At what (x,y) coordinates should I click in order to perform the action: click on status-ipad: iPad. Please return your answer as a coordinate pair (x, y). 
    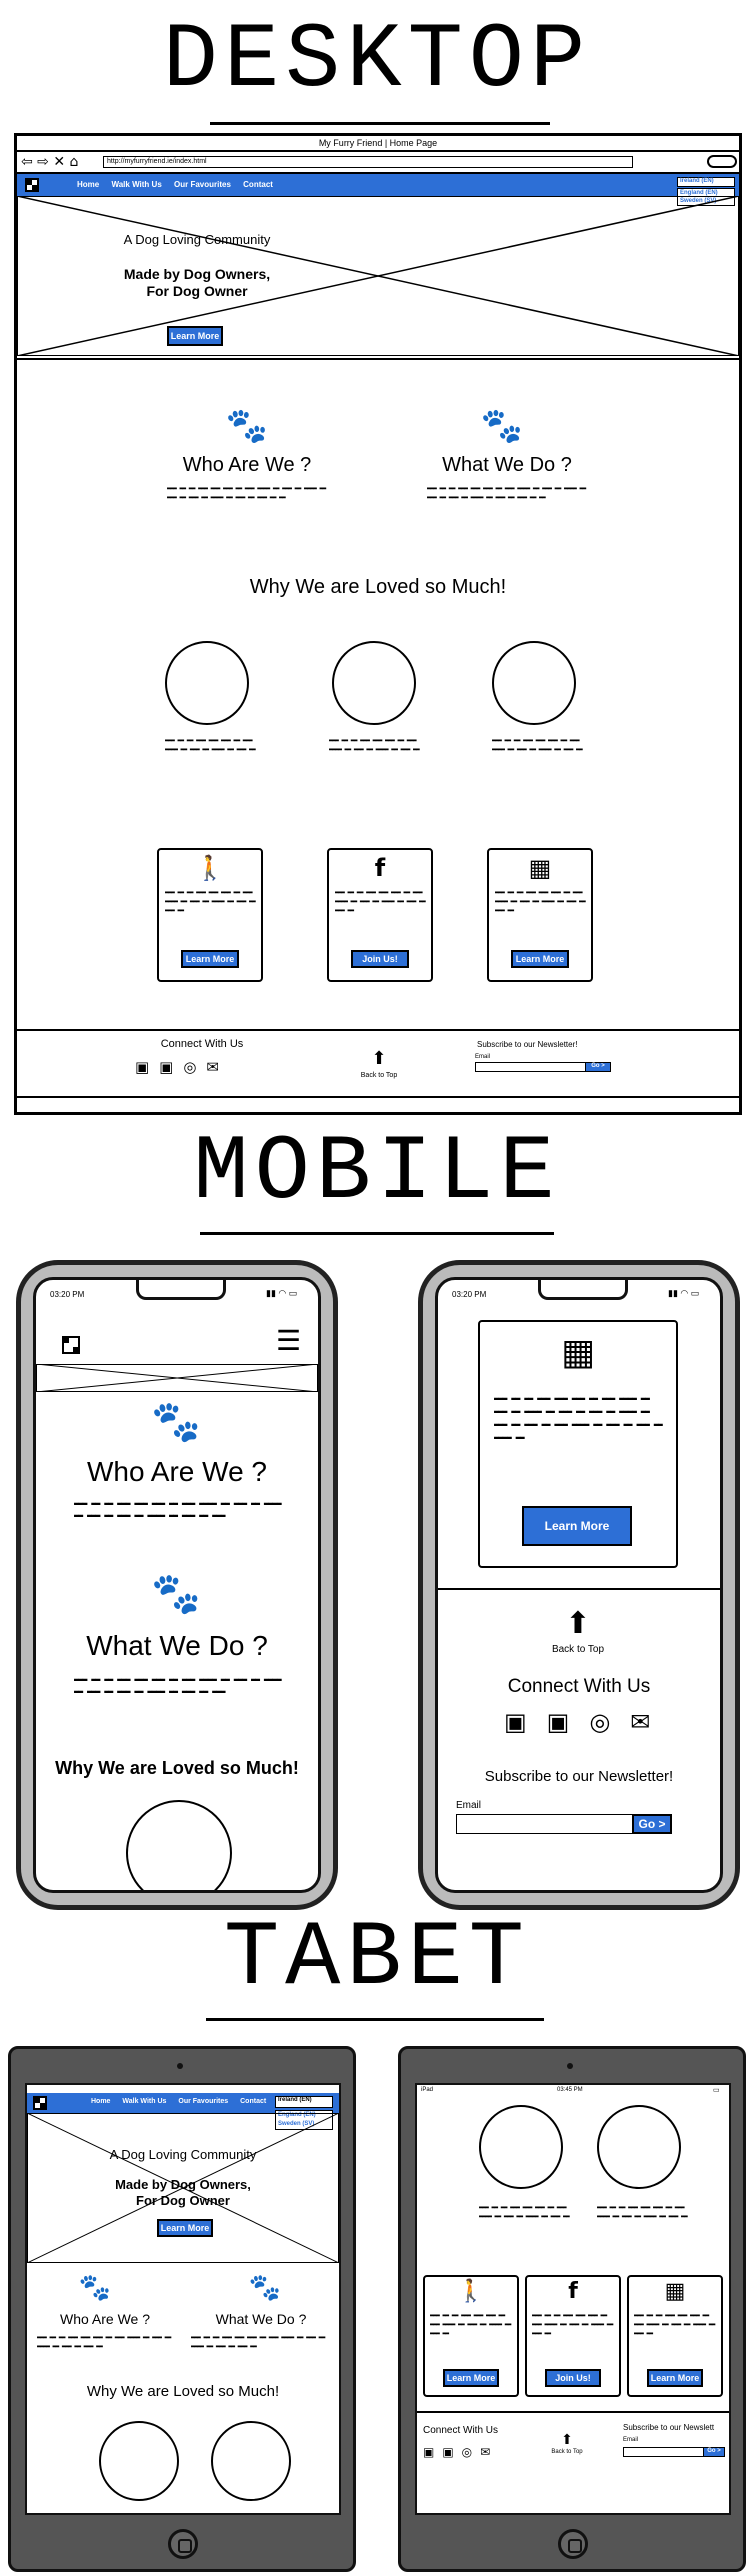
    Looking at the image, I should click on (427, 2090).